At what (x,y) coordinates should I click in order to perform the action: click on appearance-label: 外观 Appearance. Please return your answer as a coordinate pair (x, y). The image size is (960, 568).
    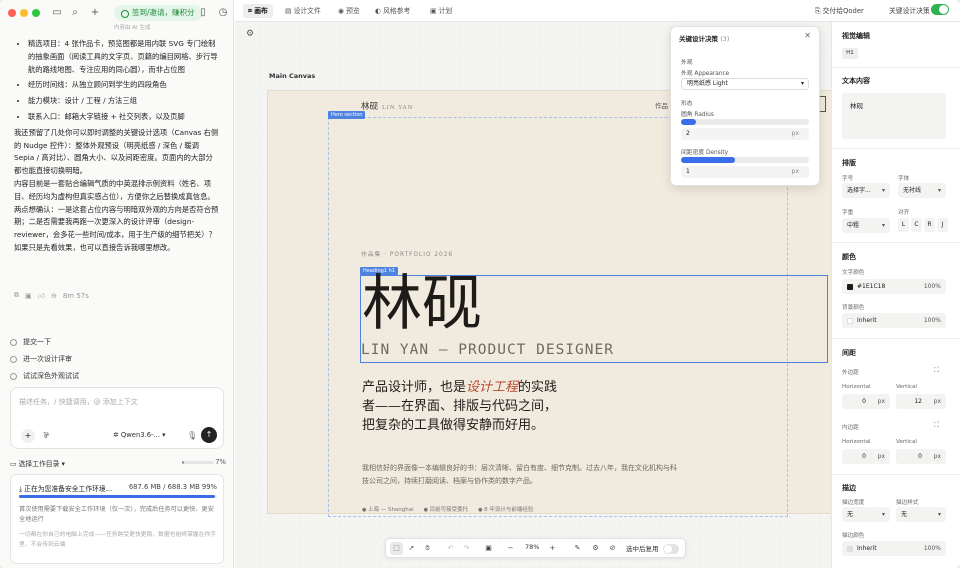
    Looking at the image, I should click on (705, 74).